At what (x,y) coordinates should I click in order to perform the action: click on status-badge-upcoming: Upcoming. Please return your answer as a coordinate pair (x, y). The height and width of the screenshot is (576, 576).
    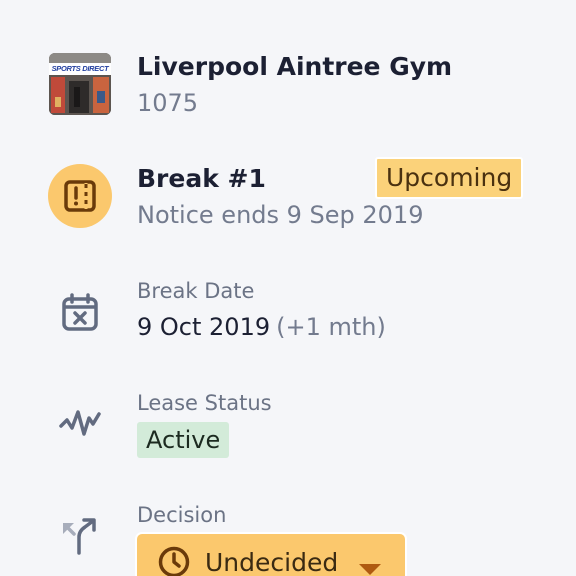
    Looking at the image, I should click on (449, 178).